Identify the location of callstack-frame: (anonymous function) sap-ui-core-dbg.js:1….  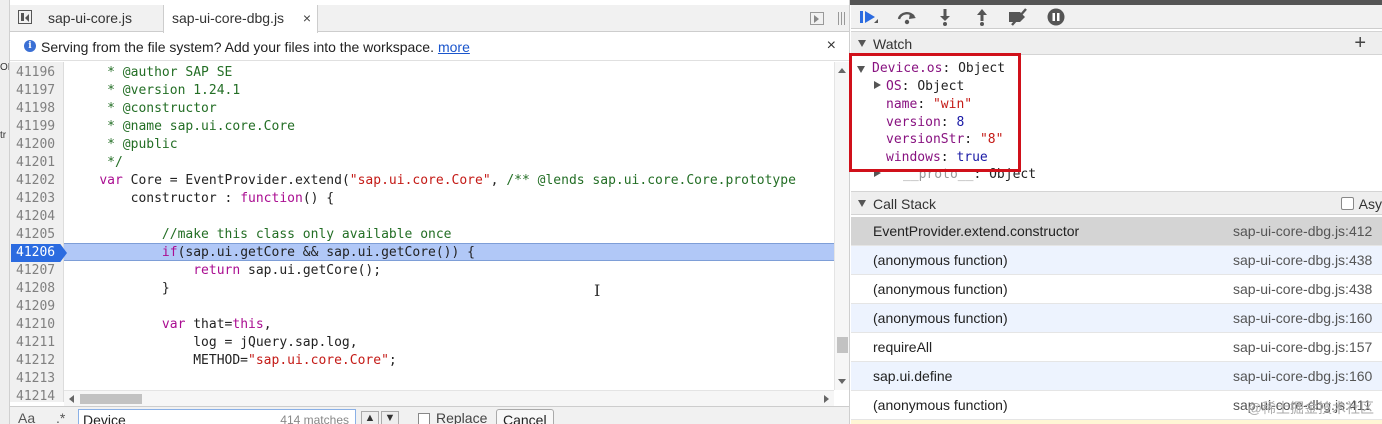
(1116, 318).